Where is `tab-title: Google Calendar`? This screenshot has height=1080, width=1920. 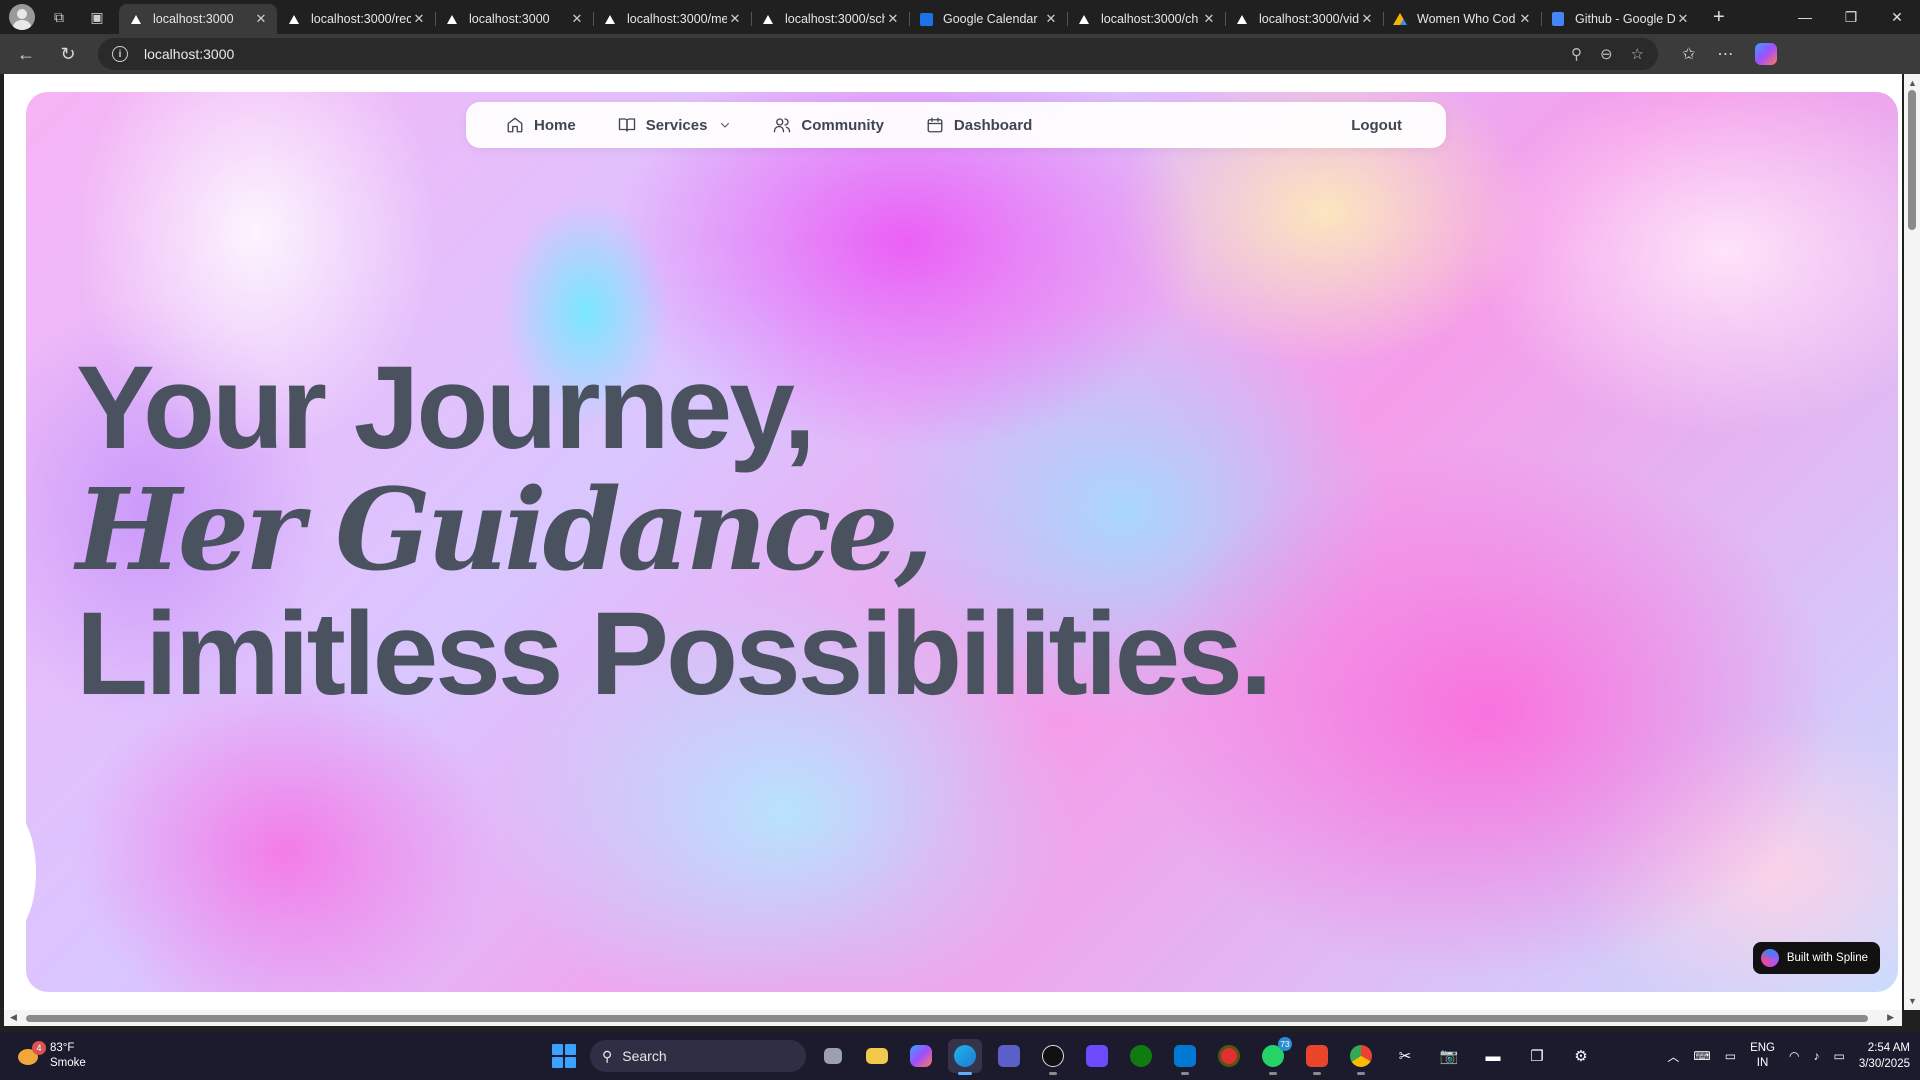
tab-title: Google Calendar is located at coordinates (990, 19).